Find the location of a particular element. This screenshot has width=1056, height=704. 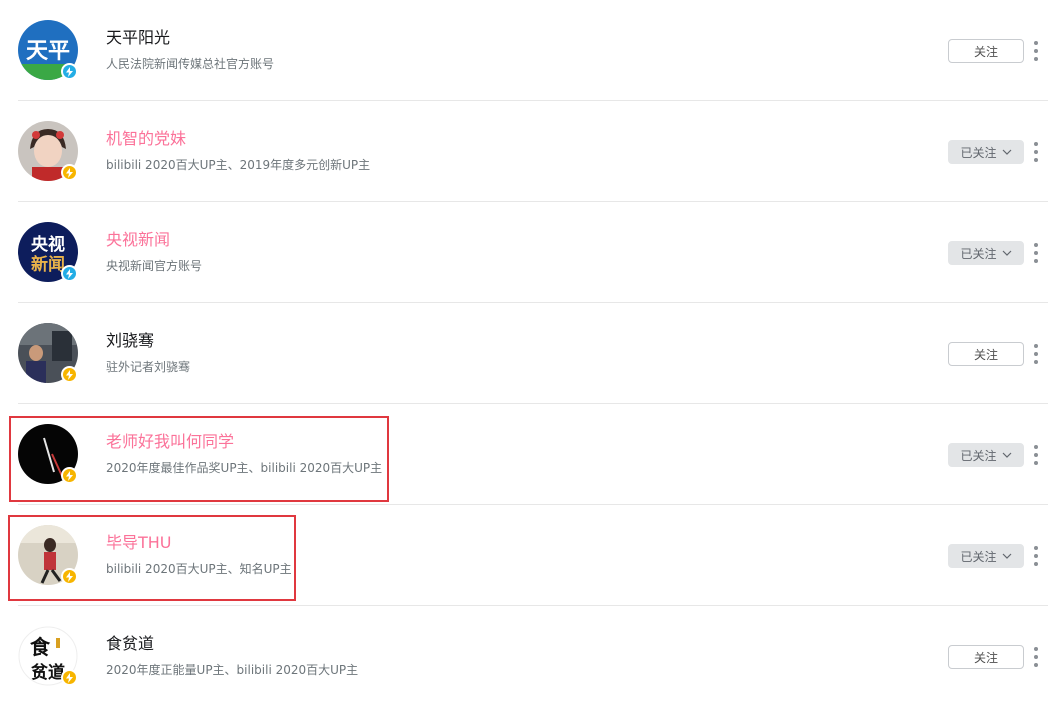

svg-text: 新闻 is located at coordinates (48, 264).